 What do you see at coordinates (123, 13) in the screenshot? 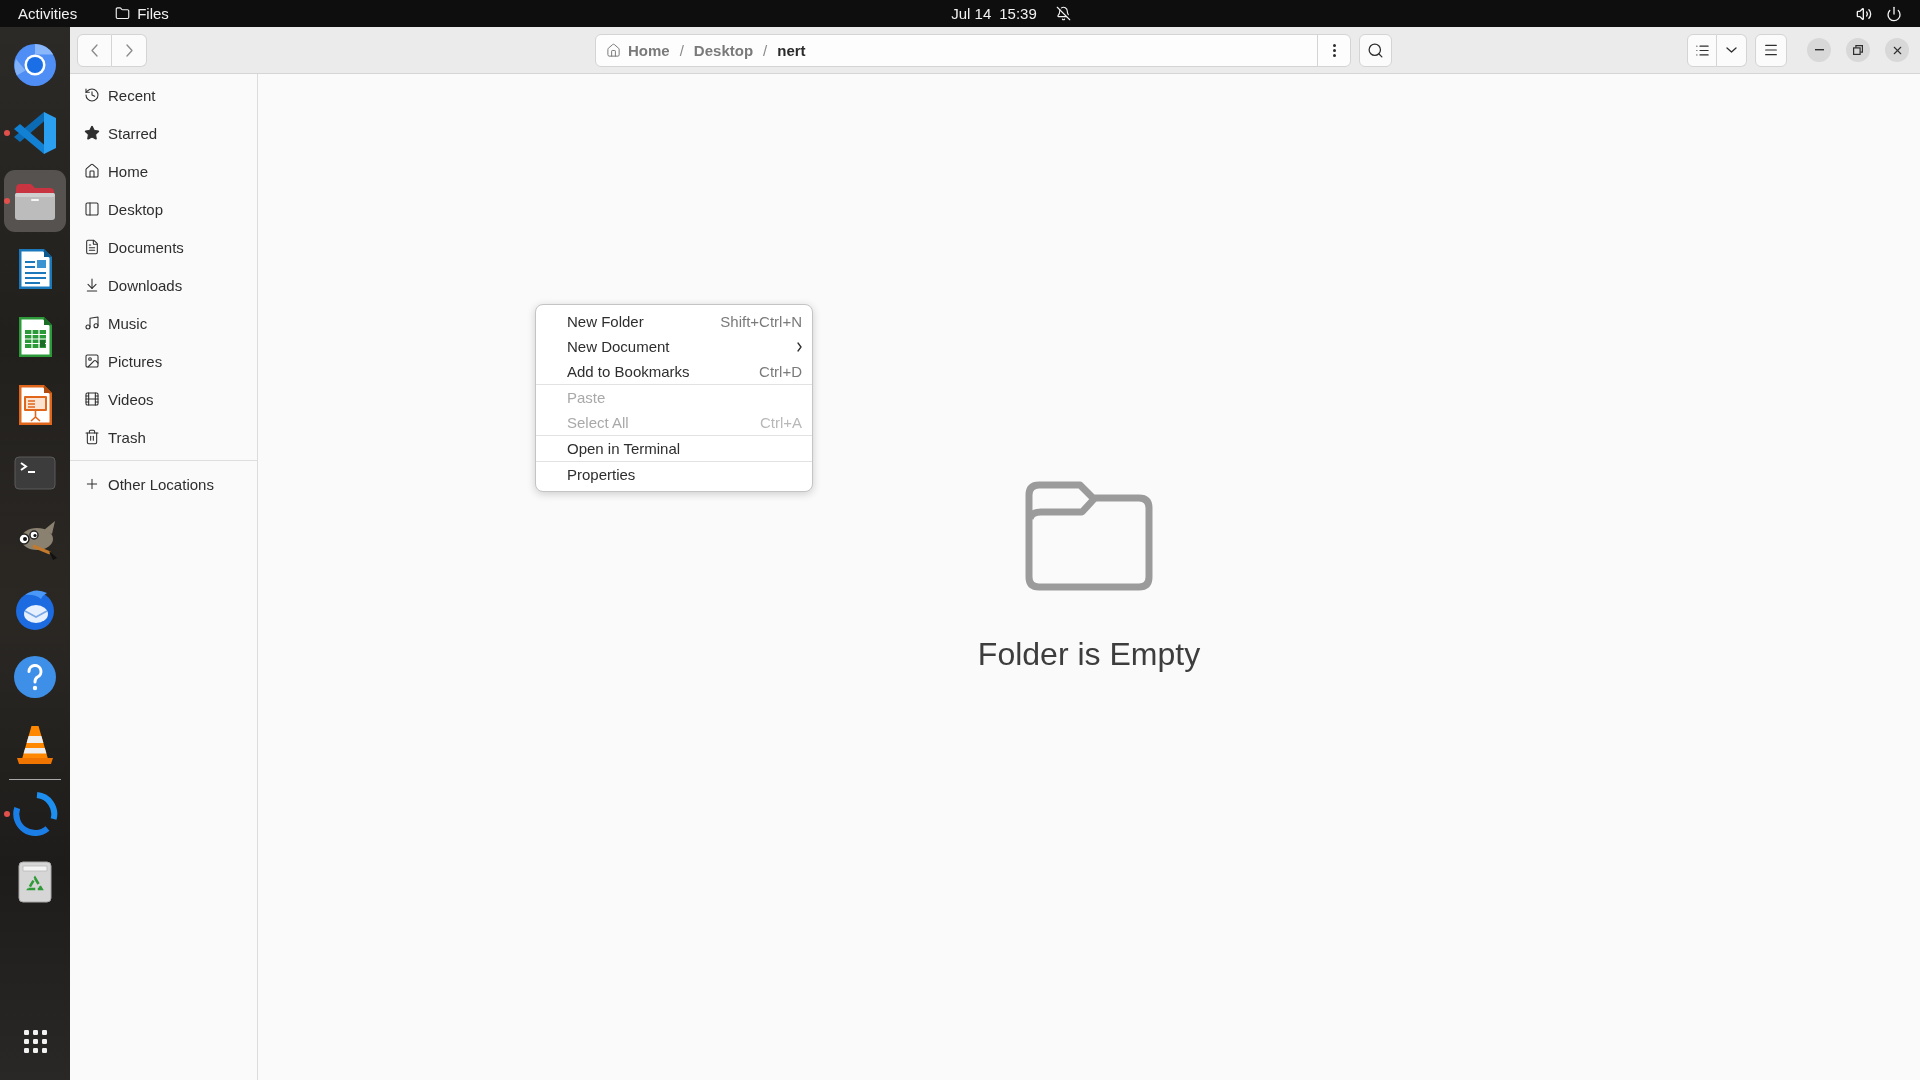
I see `folder-icon` at bounding box center [123, 13].